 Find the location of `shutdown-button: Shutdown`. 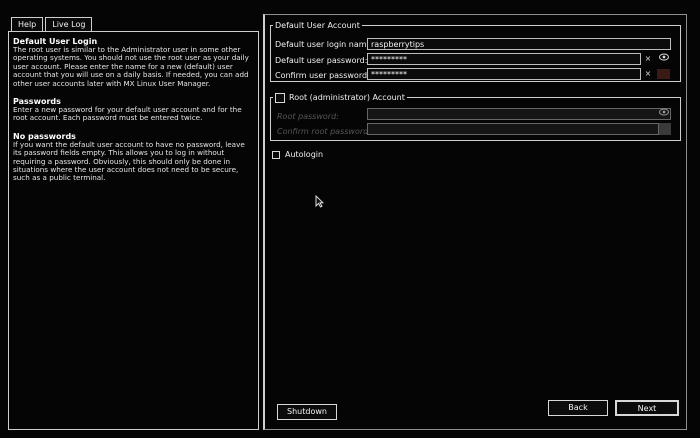

shutdown-button: Shutdown is located at coordinates (307, 412).